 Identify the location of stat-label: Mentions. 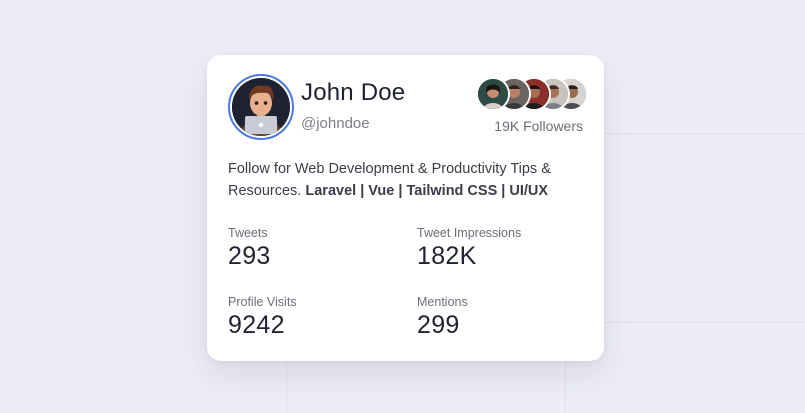
(442, 302).